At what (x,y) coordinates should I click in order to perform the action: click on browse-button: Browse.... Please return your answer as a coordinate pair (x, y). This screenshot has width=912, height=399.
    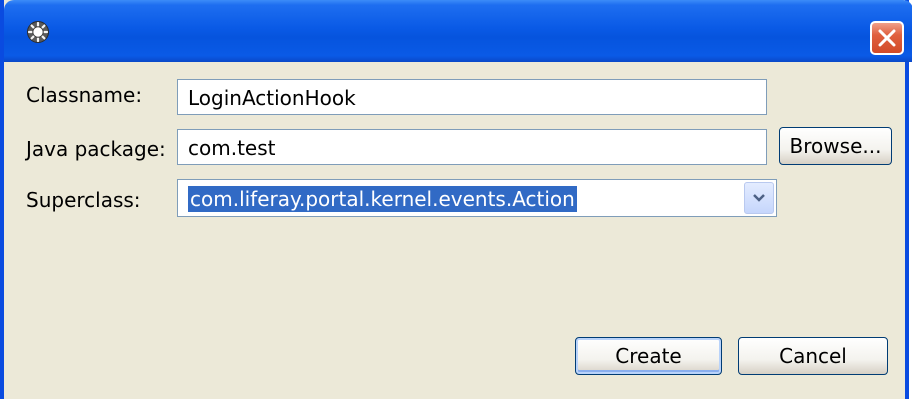
    Looking at the image, I should click on (835, 146).